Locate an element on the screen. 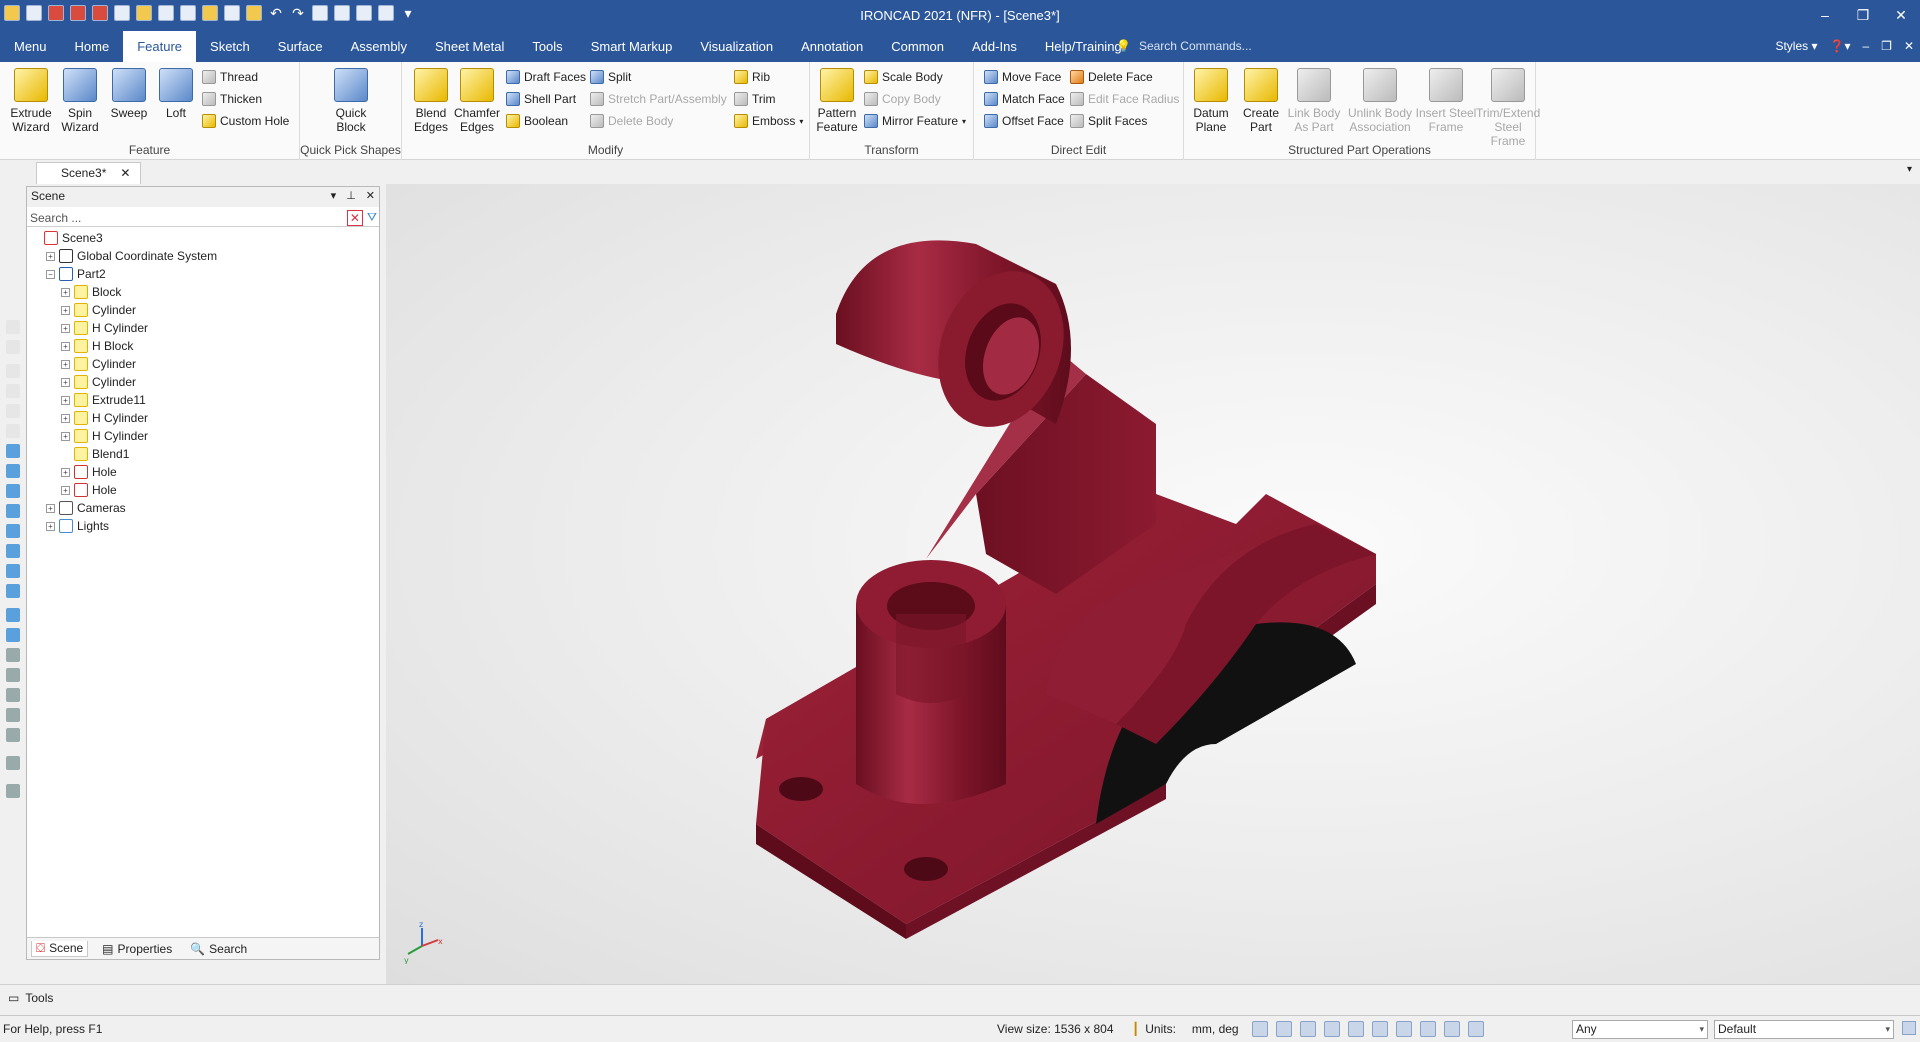  tab-visualization: Visualization is located at coordinates (736, 46).